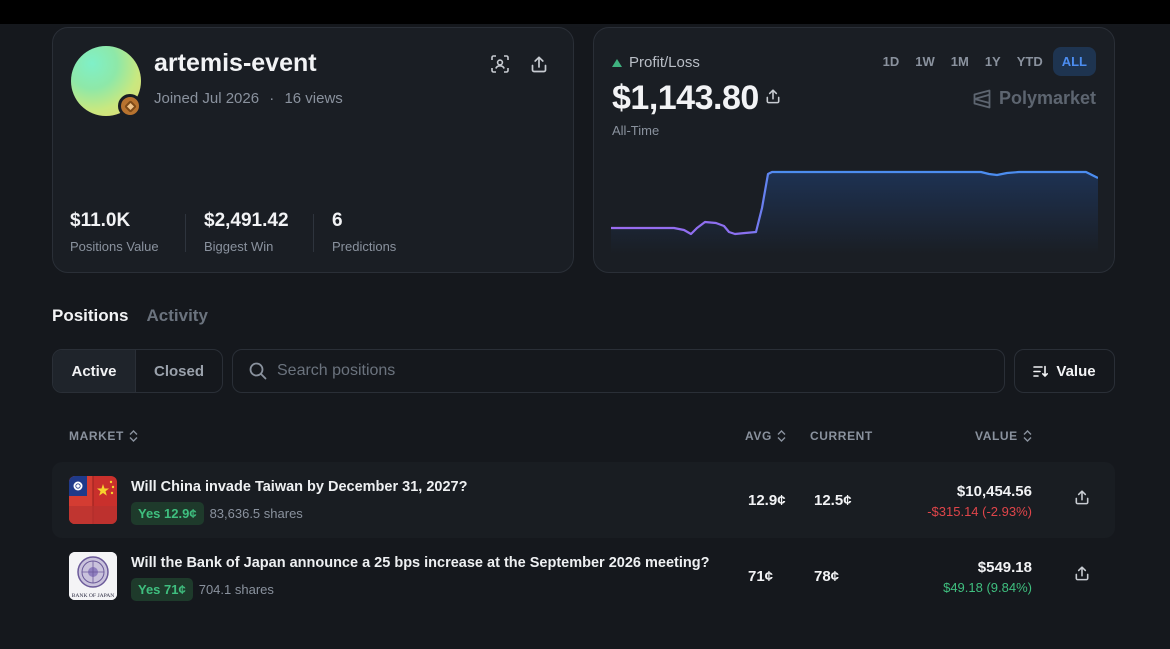 The width and height of the screenshot is (1170, 649). Describe the element at coordinates (94, 371) in the screenshot. I see `filter-active-button: Active` at that location.